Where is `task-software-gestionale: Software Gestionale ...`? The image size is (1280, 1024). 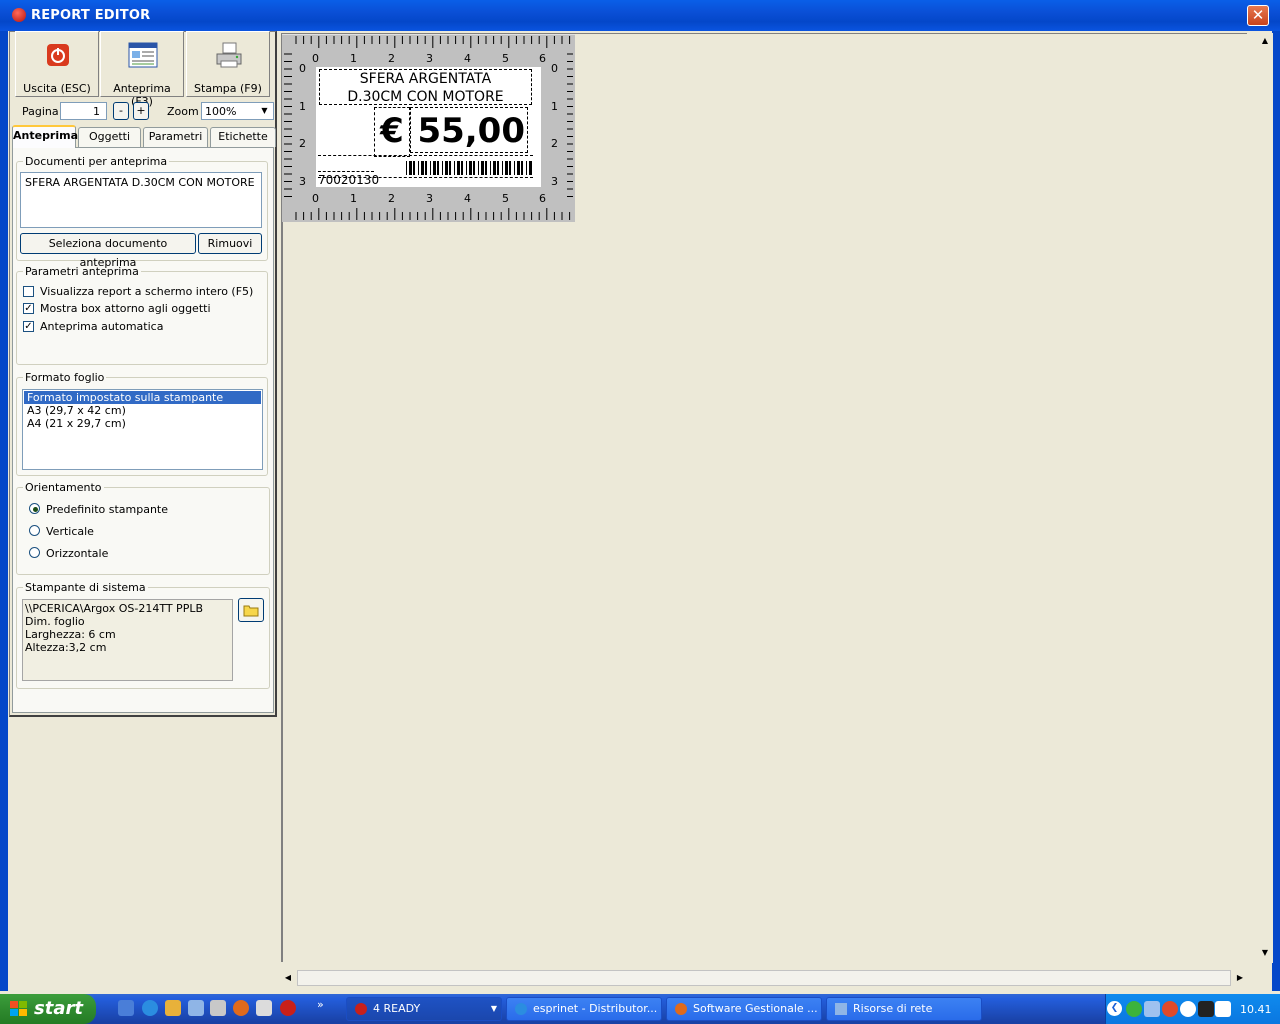 task-software-gestionale: Software Gestionale ... is located at coordinates (744, 1009).